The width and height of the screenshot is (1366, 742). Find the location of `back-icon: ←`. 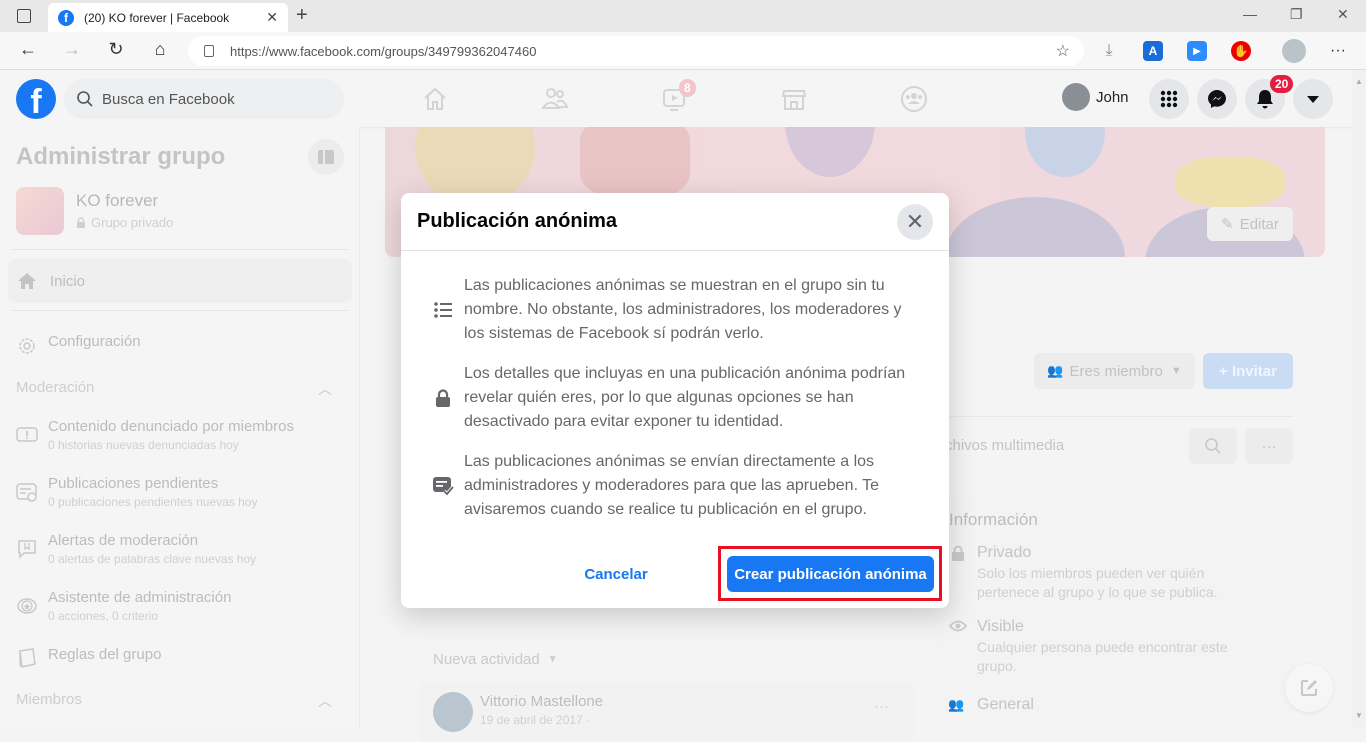

back-icon: ← is located at coordinates (28, 49).